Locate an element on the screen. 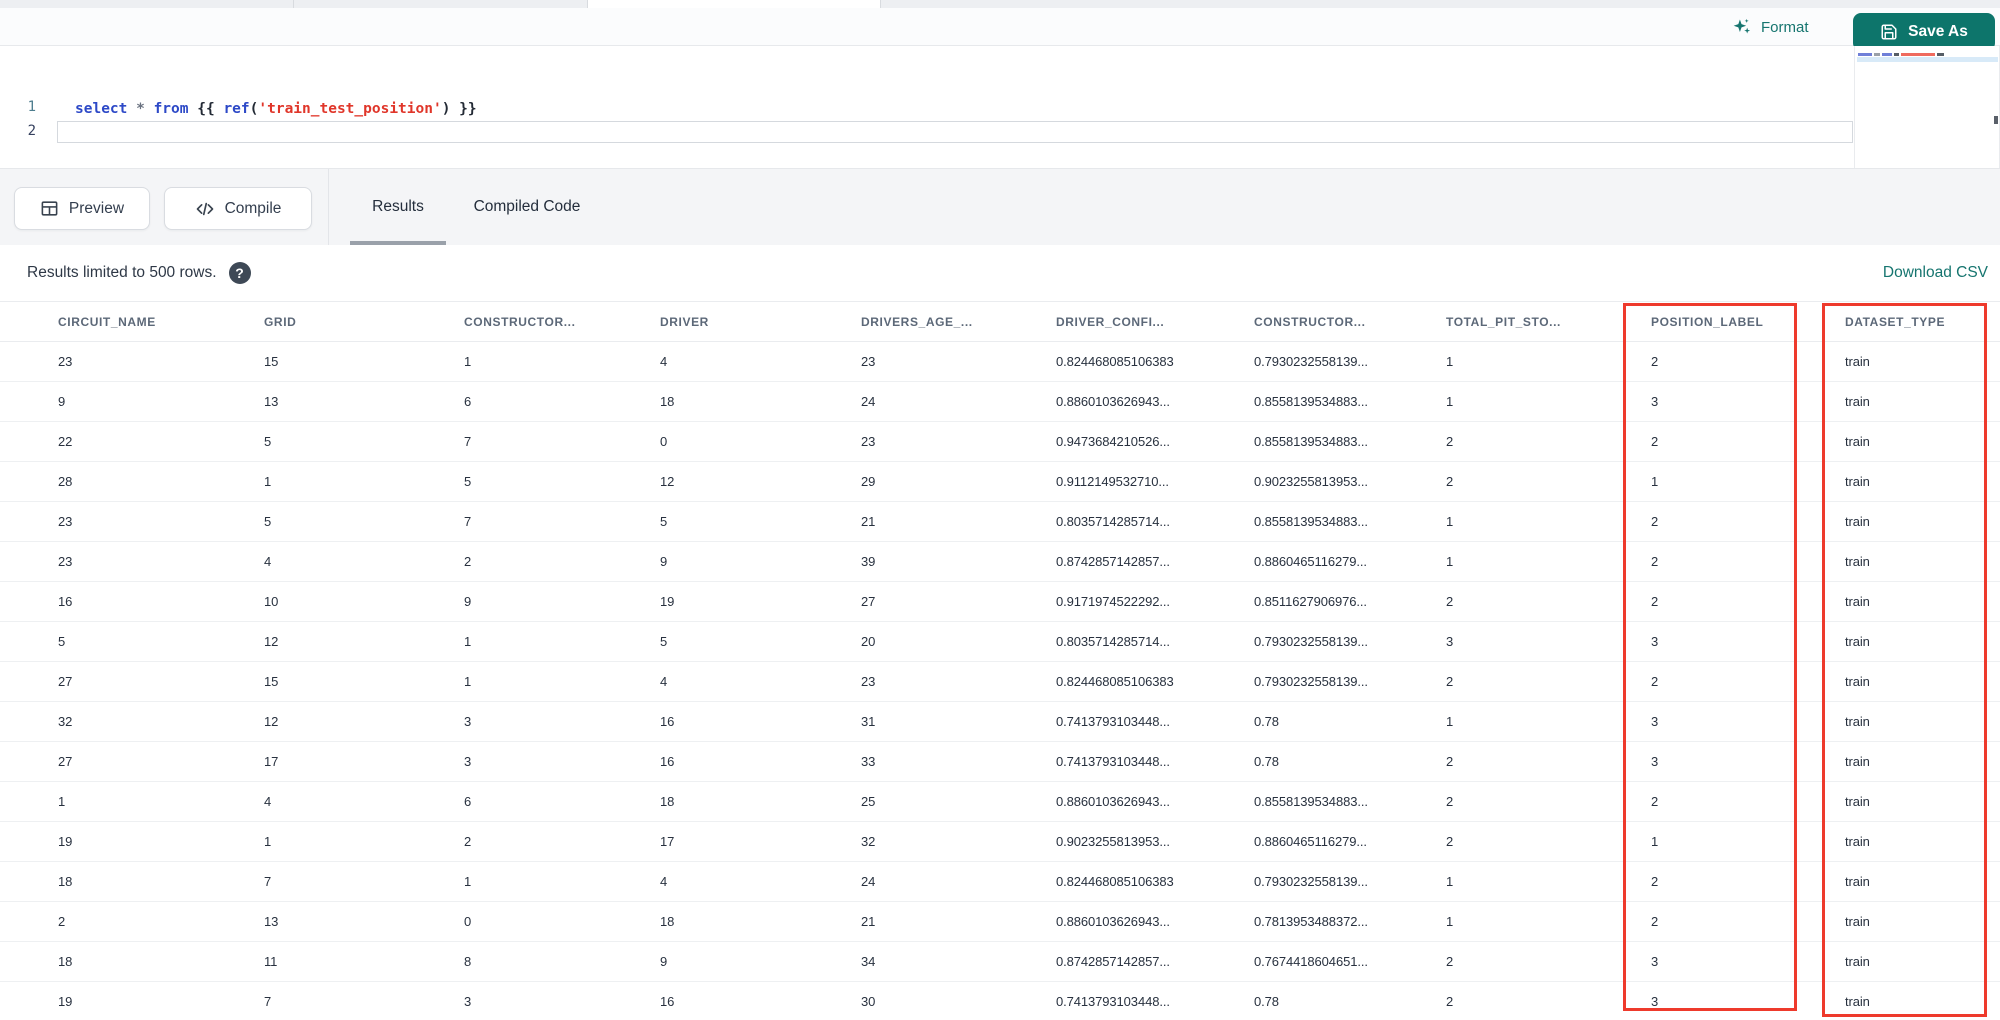 The image size is (2000, 1020). column-header-driver: DRIVER is located at coordinates (760, 321).